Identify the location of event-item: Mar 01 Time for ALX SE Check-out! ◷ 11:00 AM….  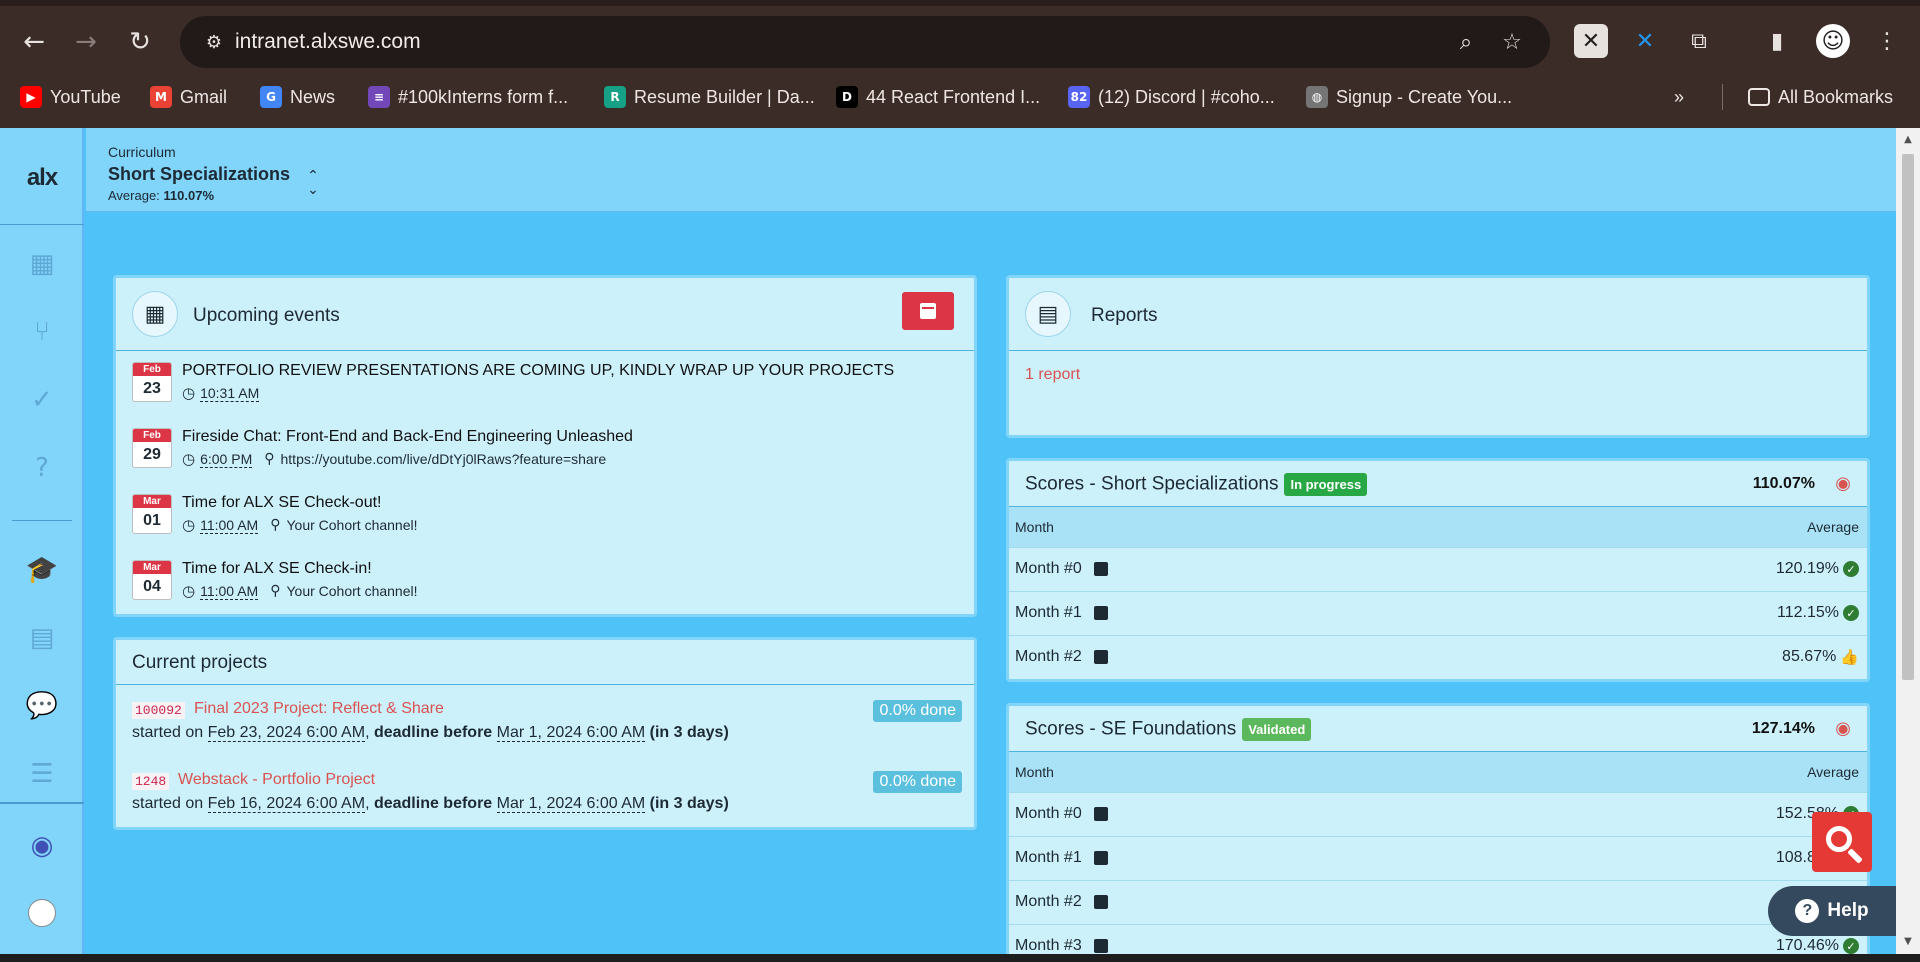
(547, 522).